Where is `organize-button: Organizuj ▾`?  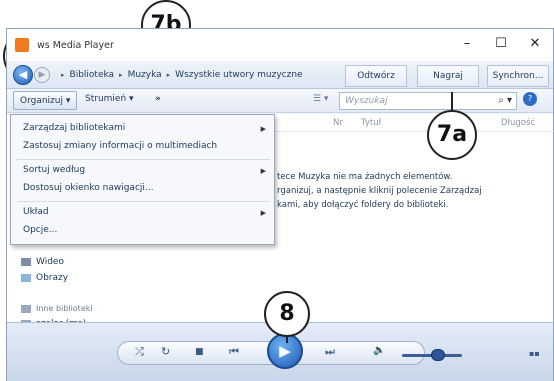 organize-button: Organizuj ▾ is located at coordinates (45, 100).